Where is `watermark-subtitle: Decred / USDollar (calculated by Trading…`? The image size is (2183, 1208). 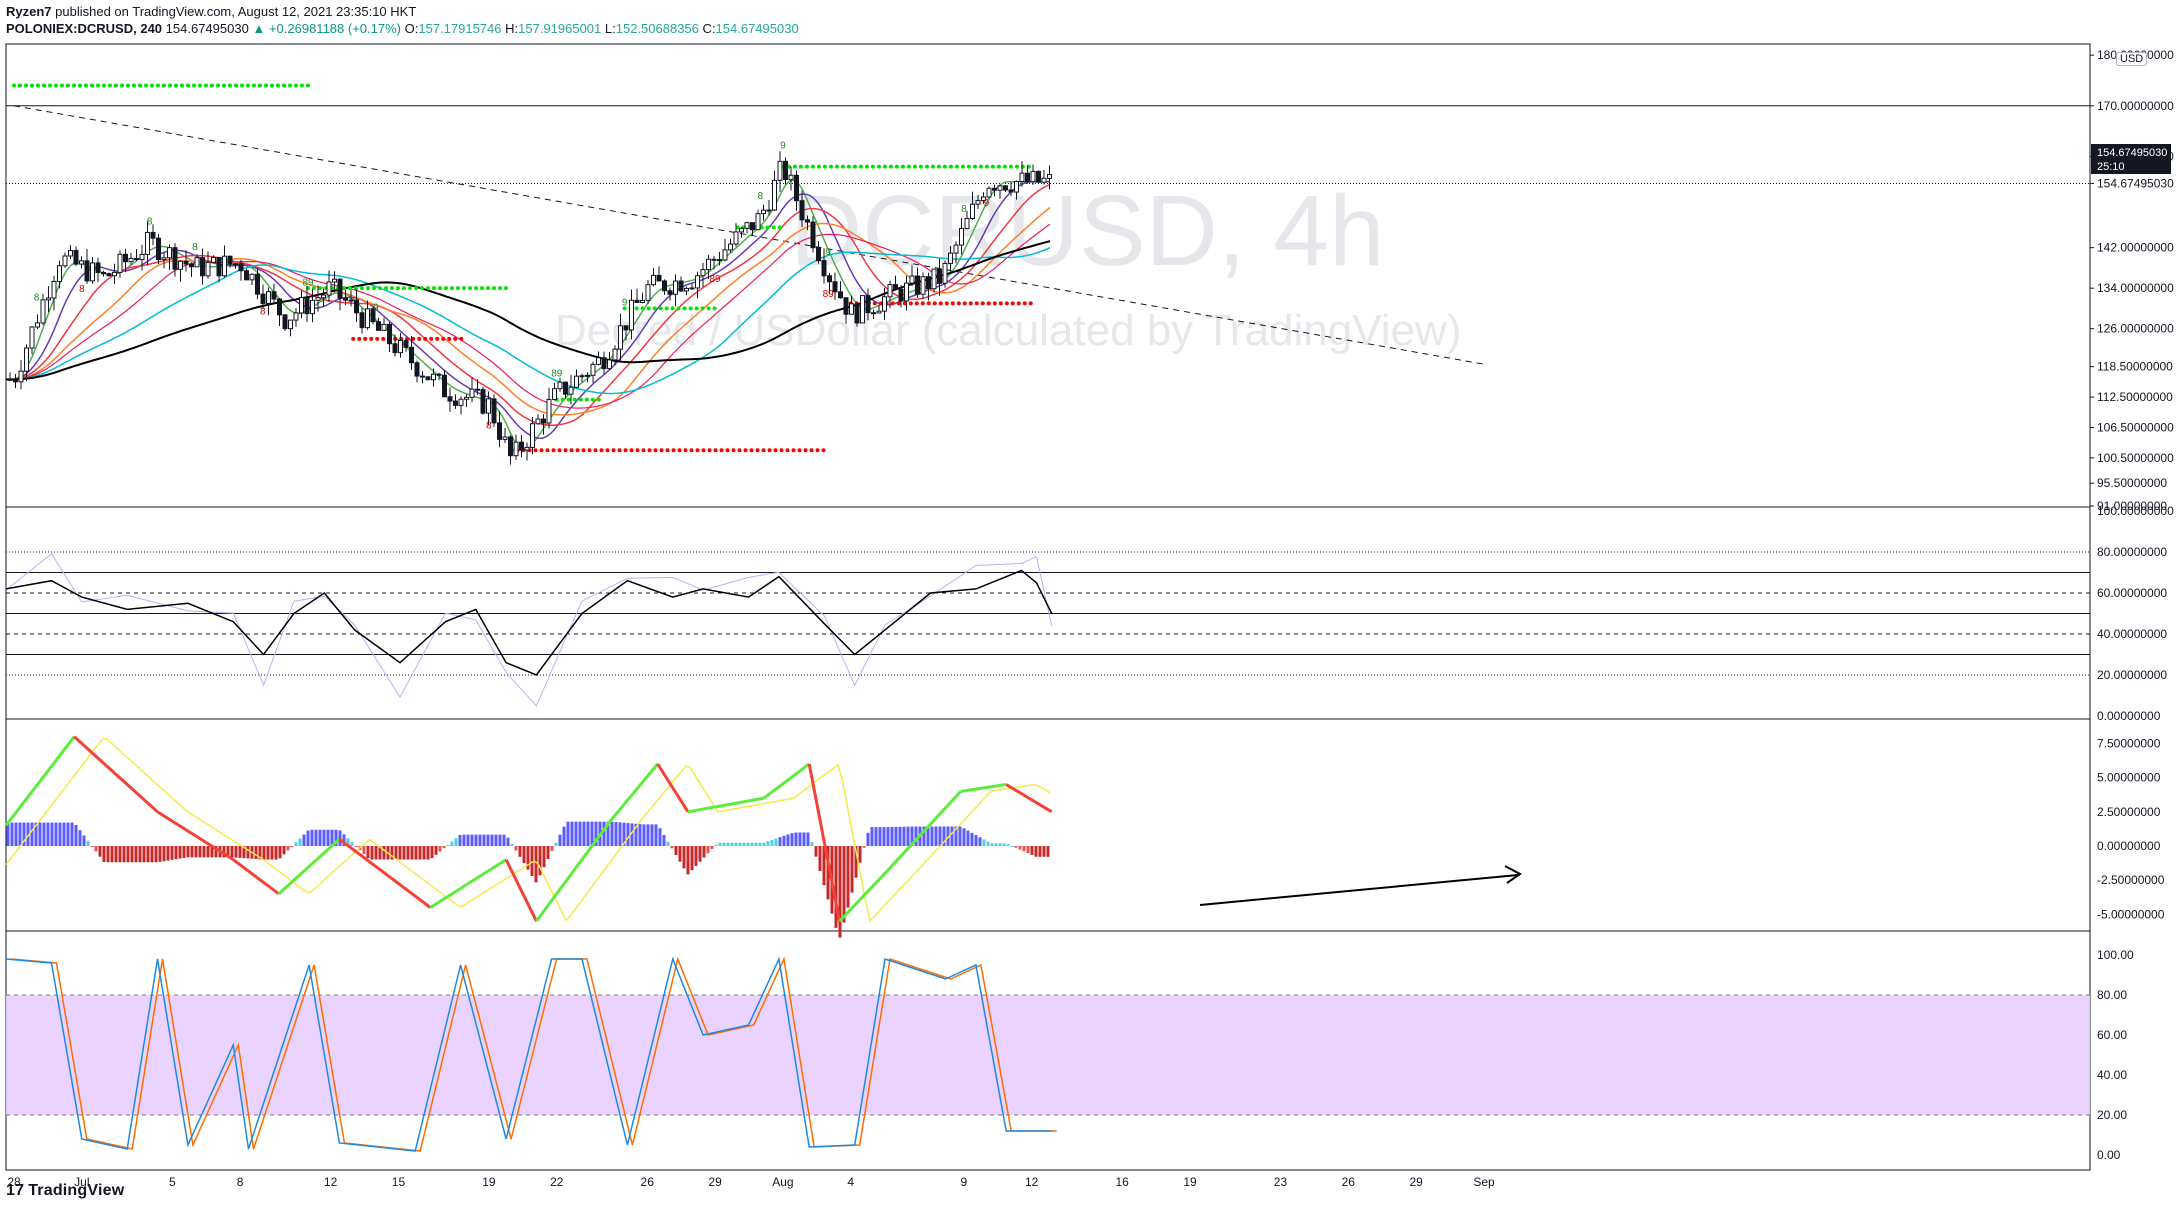 watermark-subtitle: Decred / USDollar (calculated by Trading… is located at coordinates (1008, 330).